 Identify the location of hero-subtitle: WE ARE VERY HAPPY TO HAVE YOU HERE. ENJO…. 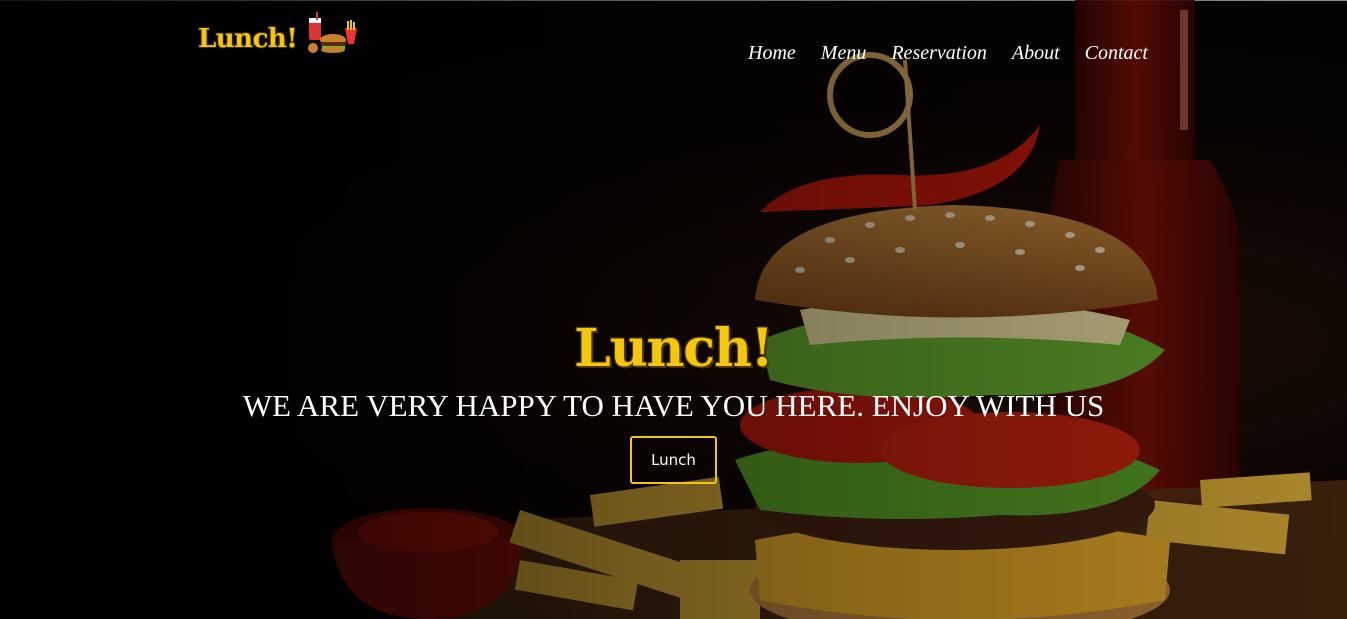
(673, 405).